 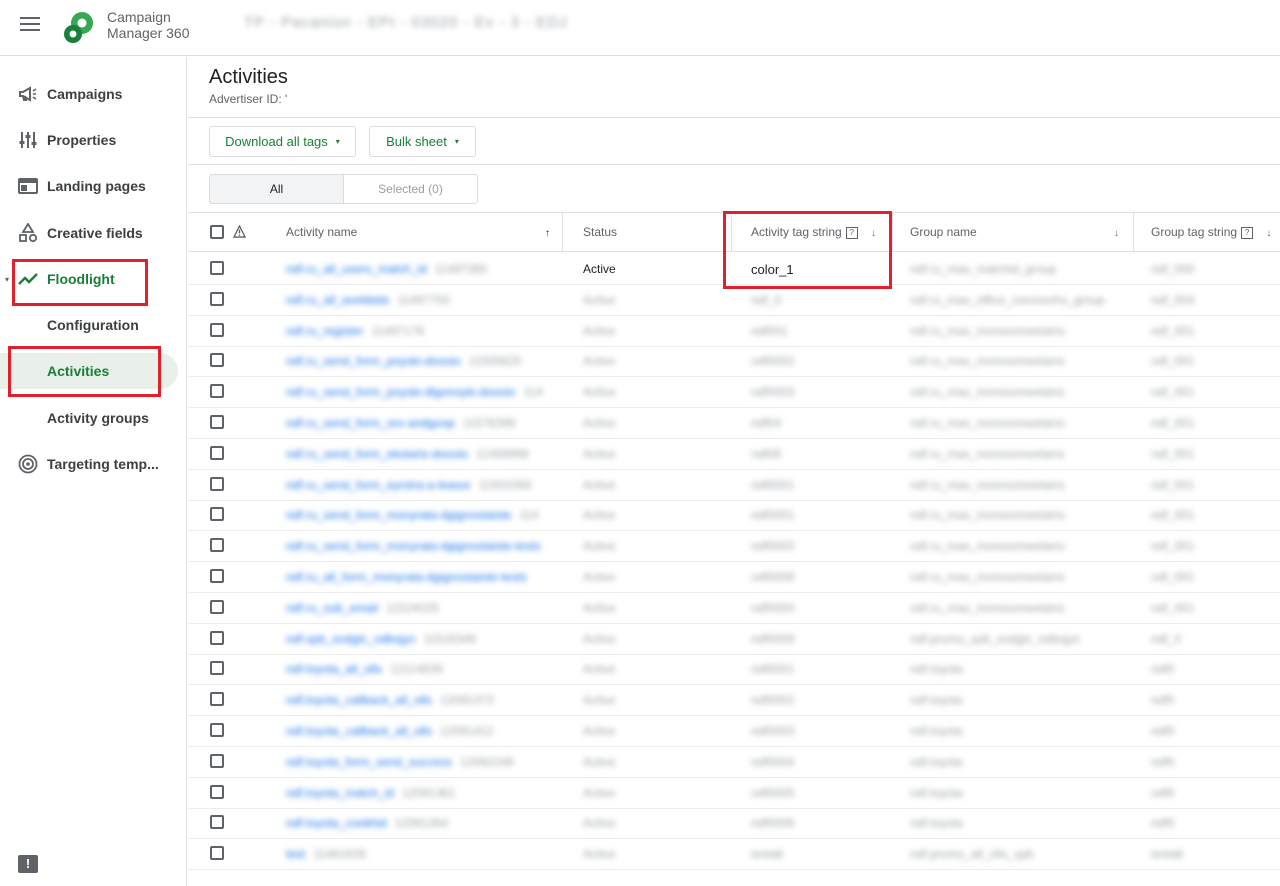 What do you see at coordinates (7, 279) in the screenshot?
I see `chevron-down-icon: ▾` at bounding box center [7, 279].